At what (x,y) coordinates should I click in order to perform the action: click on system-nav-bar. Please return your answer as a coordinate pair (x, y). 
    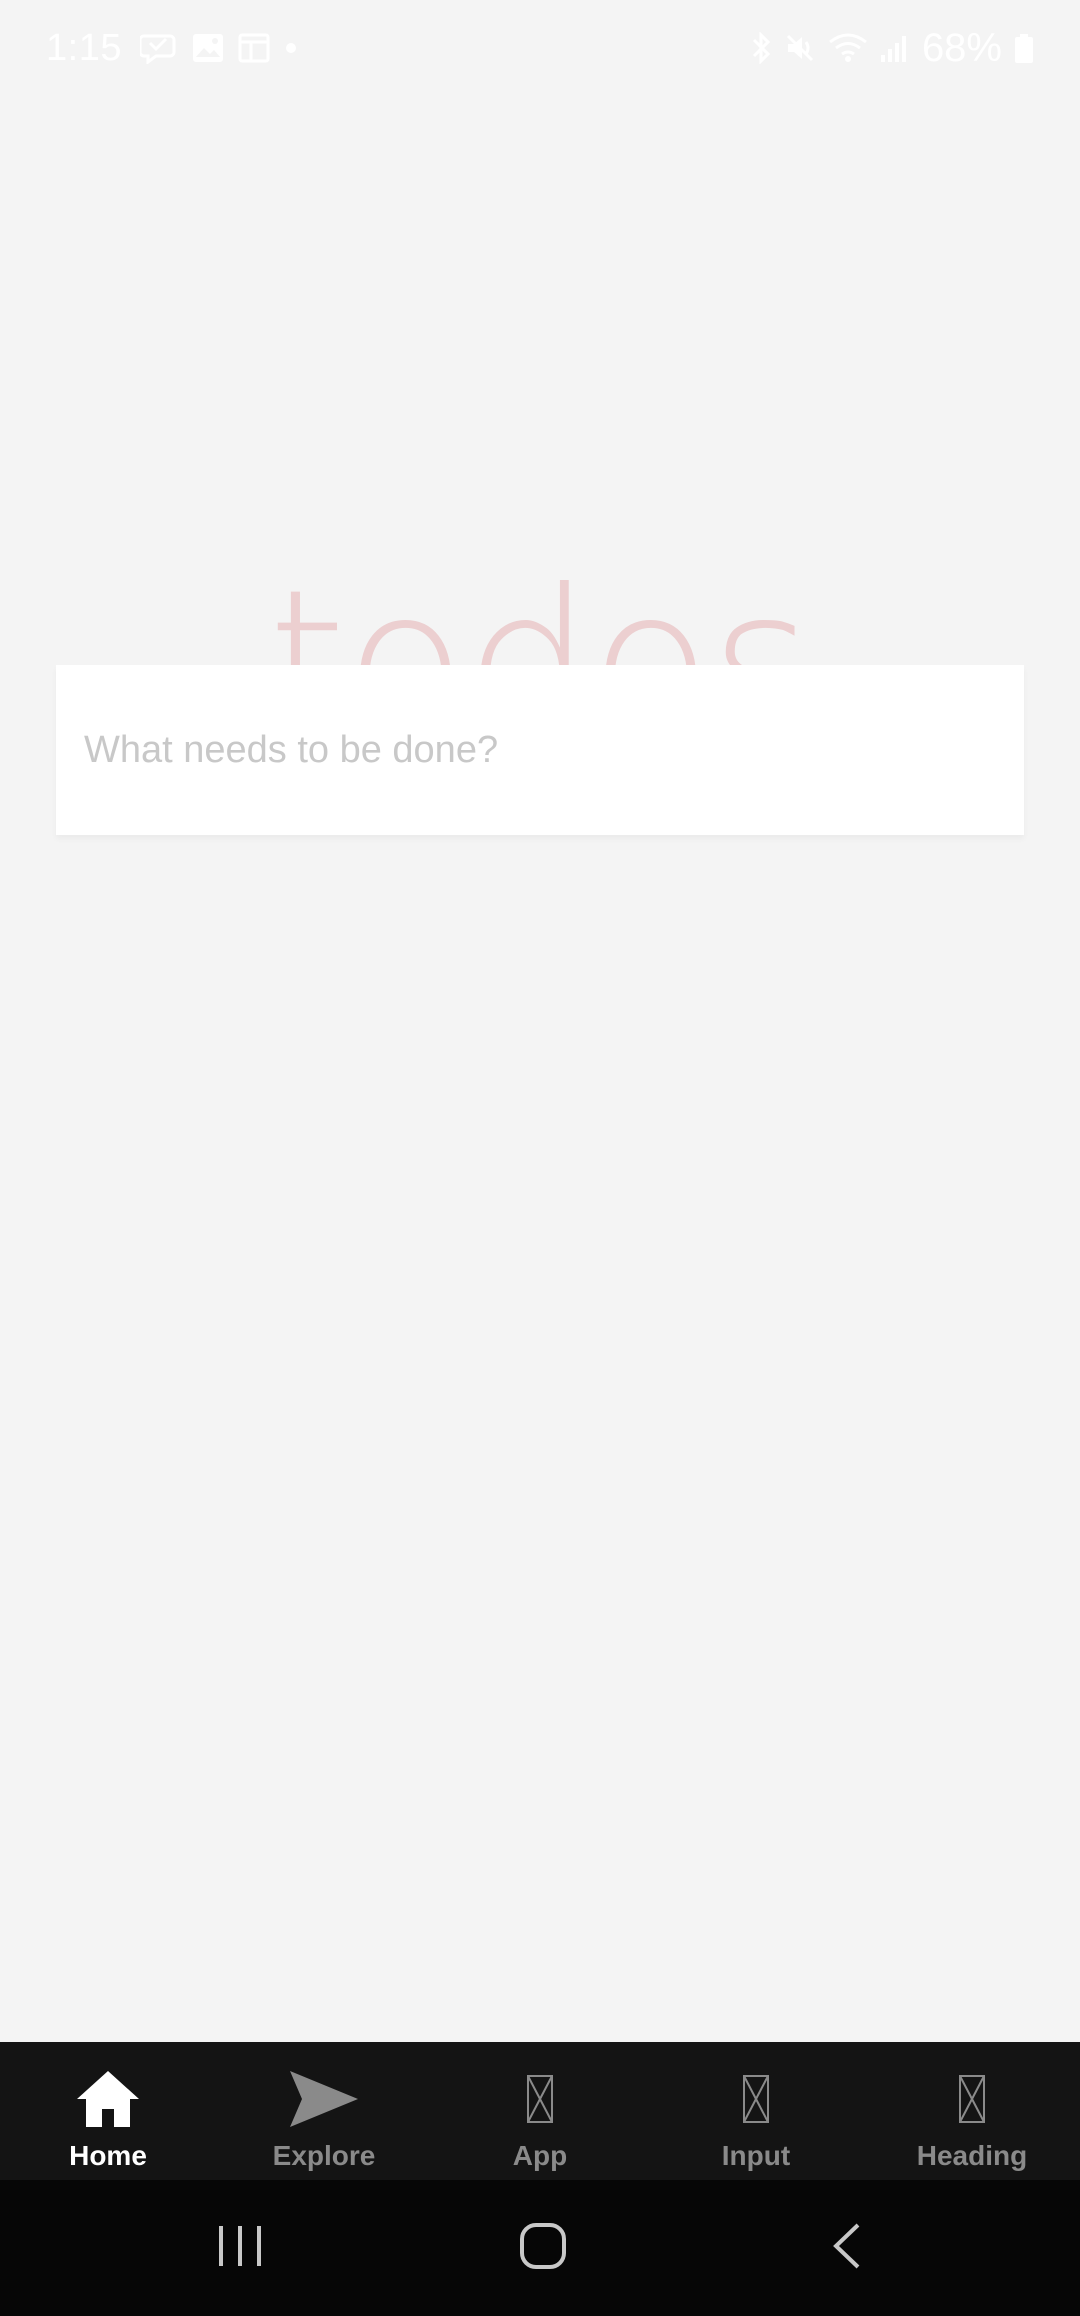
    Looking at the image, I should click on (540, 2248).